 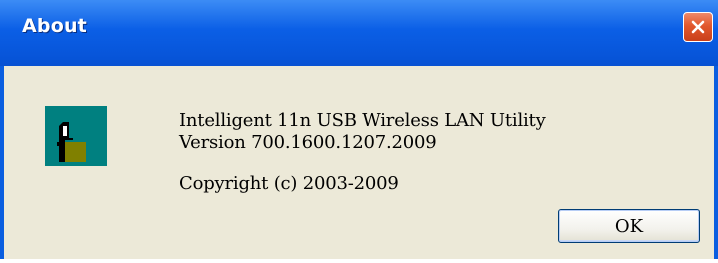 I want to click on window-border-right, so click(x=716, y=162).